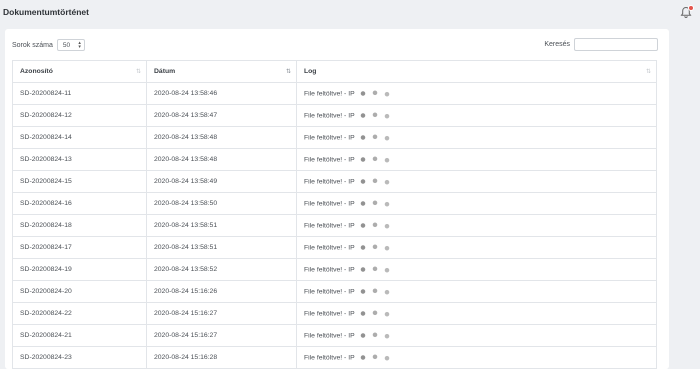 The image size is (700, 369). I want to click on cell-id: SD-20200824-11, so click(79, 93).